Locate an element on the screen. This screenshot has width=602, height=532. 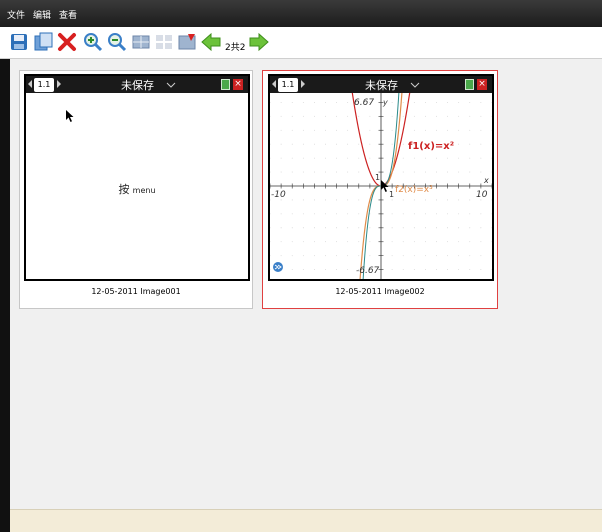
ymin-label: -6.67 is located at coordinates (368, 271).